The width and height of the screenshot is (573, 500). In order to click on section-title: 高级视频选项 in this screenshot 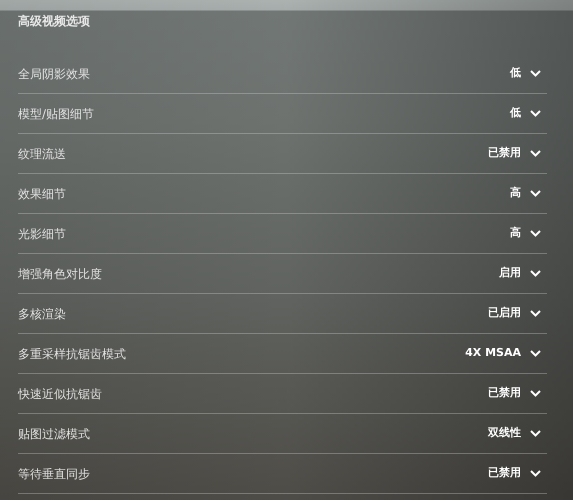, I will do `click(54, 21)`.